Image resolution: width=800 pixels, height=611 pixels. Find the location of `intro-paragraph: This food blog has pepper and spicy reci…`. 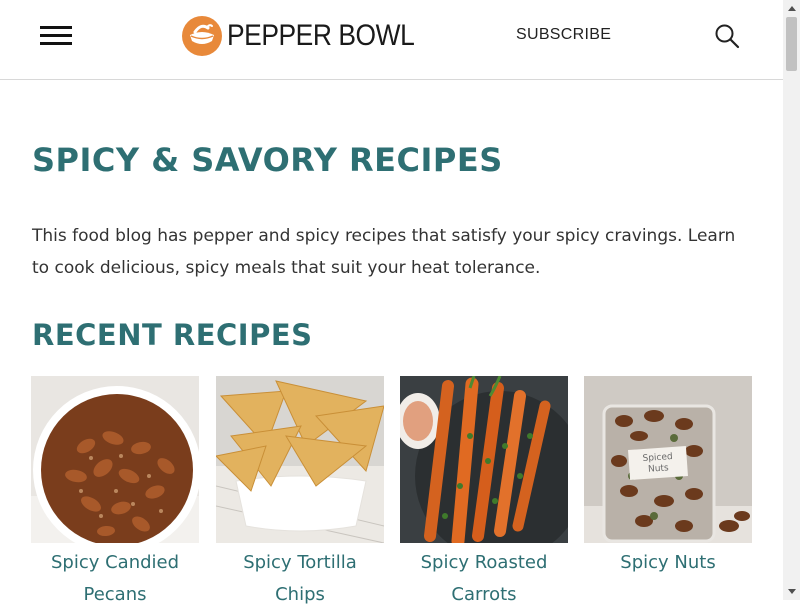

intro-paragraph: This food blog has pepper and spicy reci… is located at coordinates (384, 252).